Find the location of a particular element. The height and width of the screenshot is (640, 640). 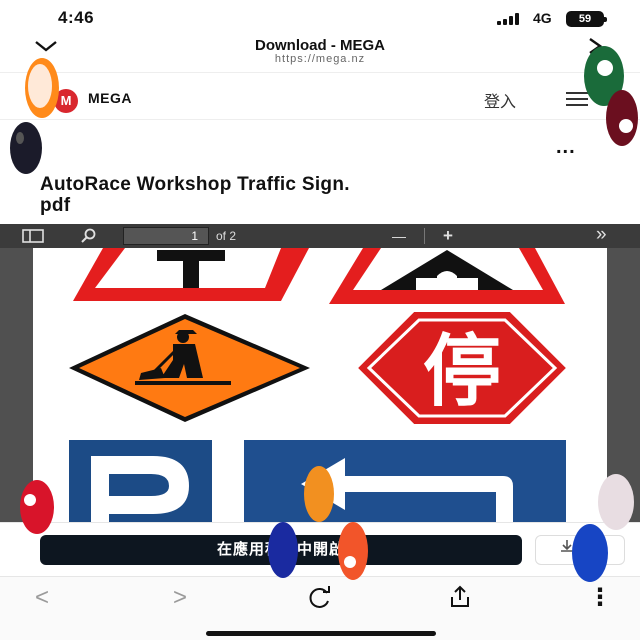

forward-button: > is located at coordinates (180, 599).